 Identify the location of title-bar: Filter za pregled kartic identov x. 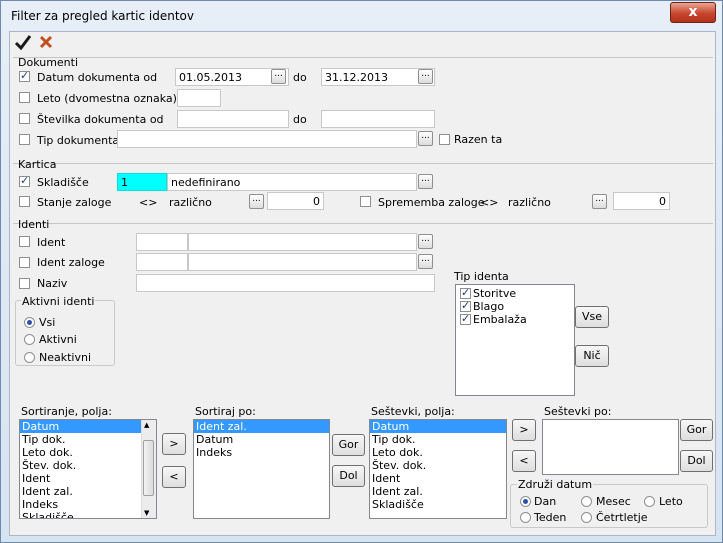
(361, 16).